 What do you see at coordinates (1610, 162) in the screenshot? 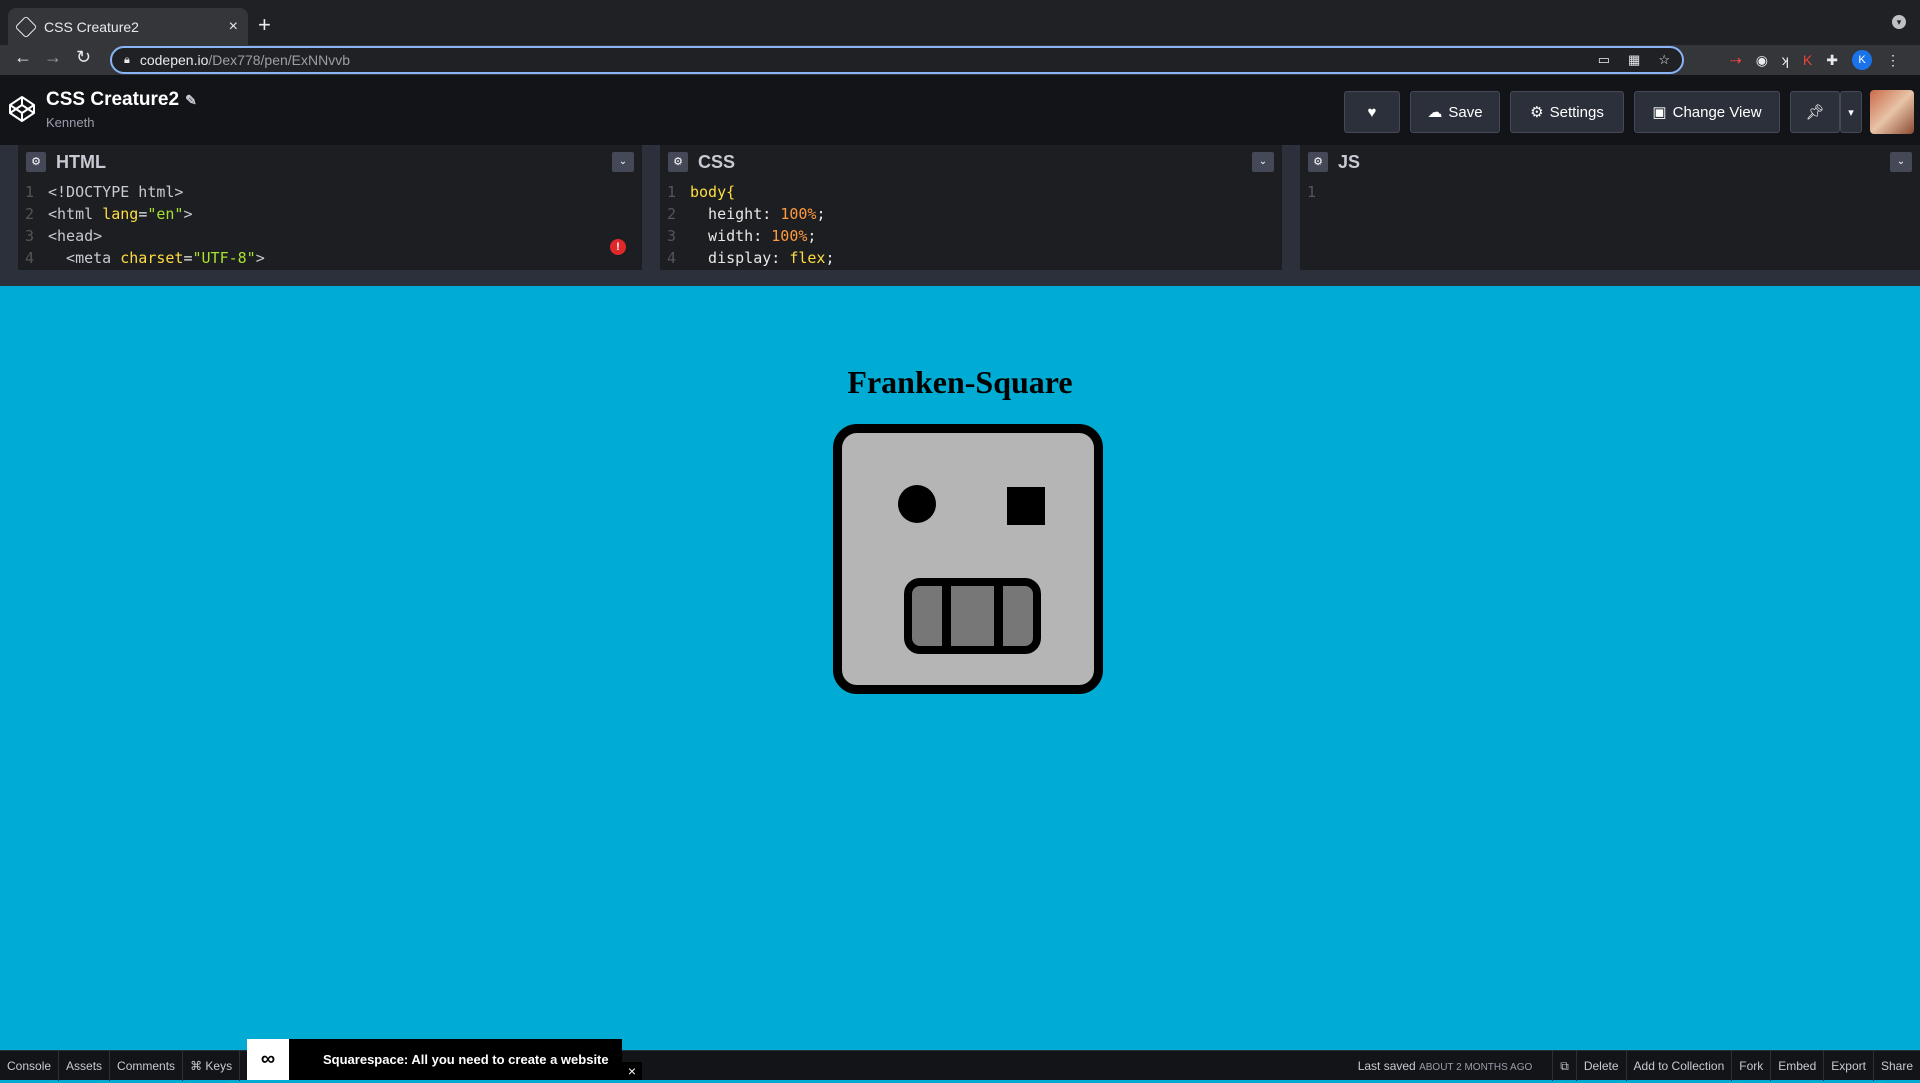
I see `js-editor-header: ⚙ JS ⌄` at bounding box center [1610, 162].